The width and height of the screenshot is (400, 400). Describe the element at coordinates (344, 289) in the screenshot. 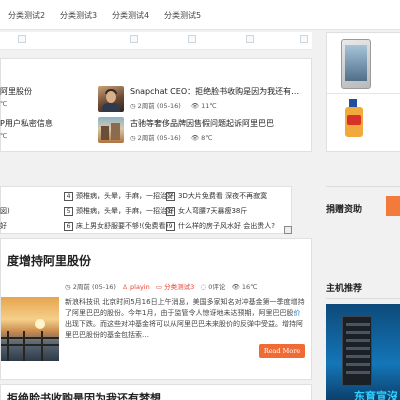

I see `hosting-heading: 主机推荐` at that location.